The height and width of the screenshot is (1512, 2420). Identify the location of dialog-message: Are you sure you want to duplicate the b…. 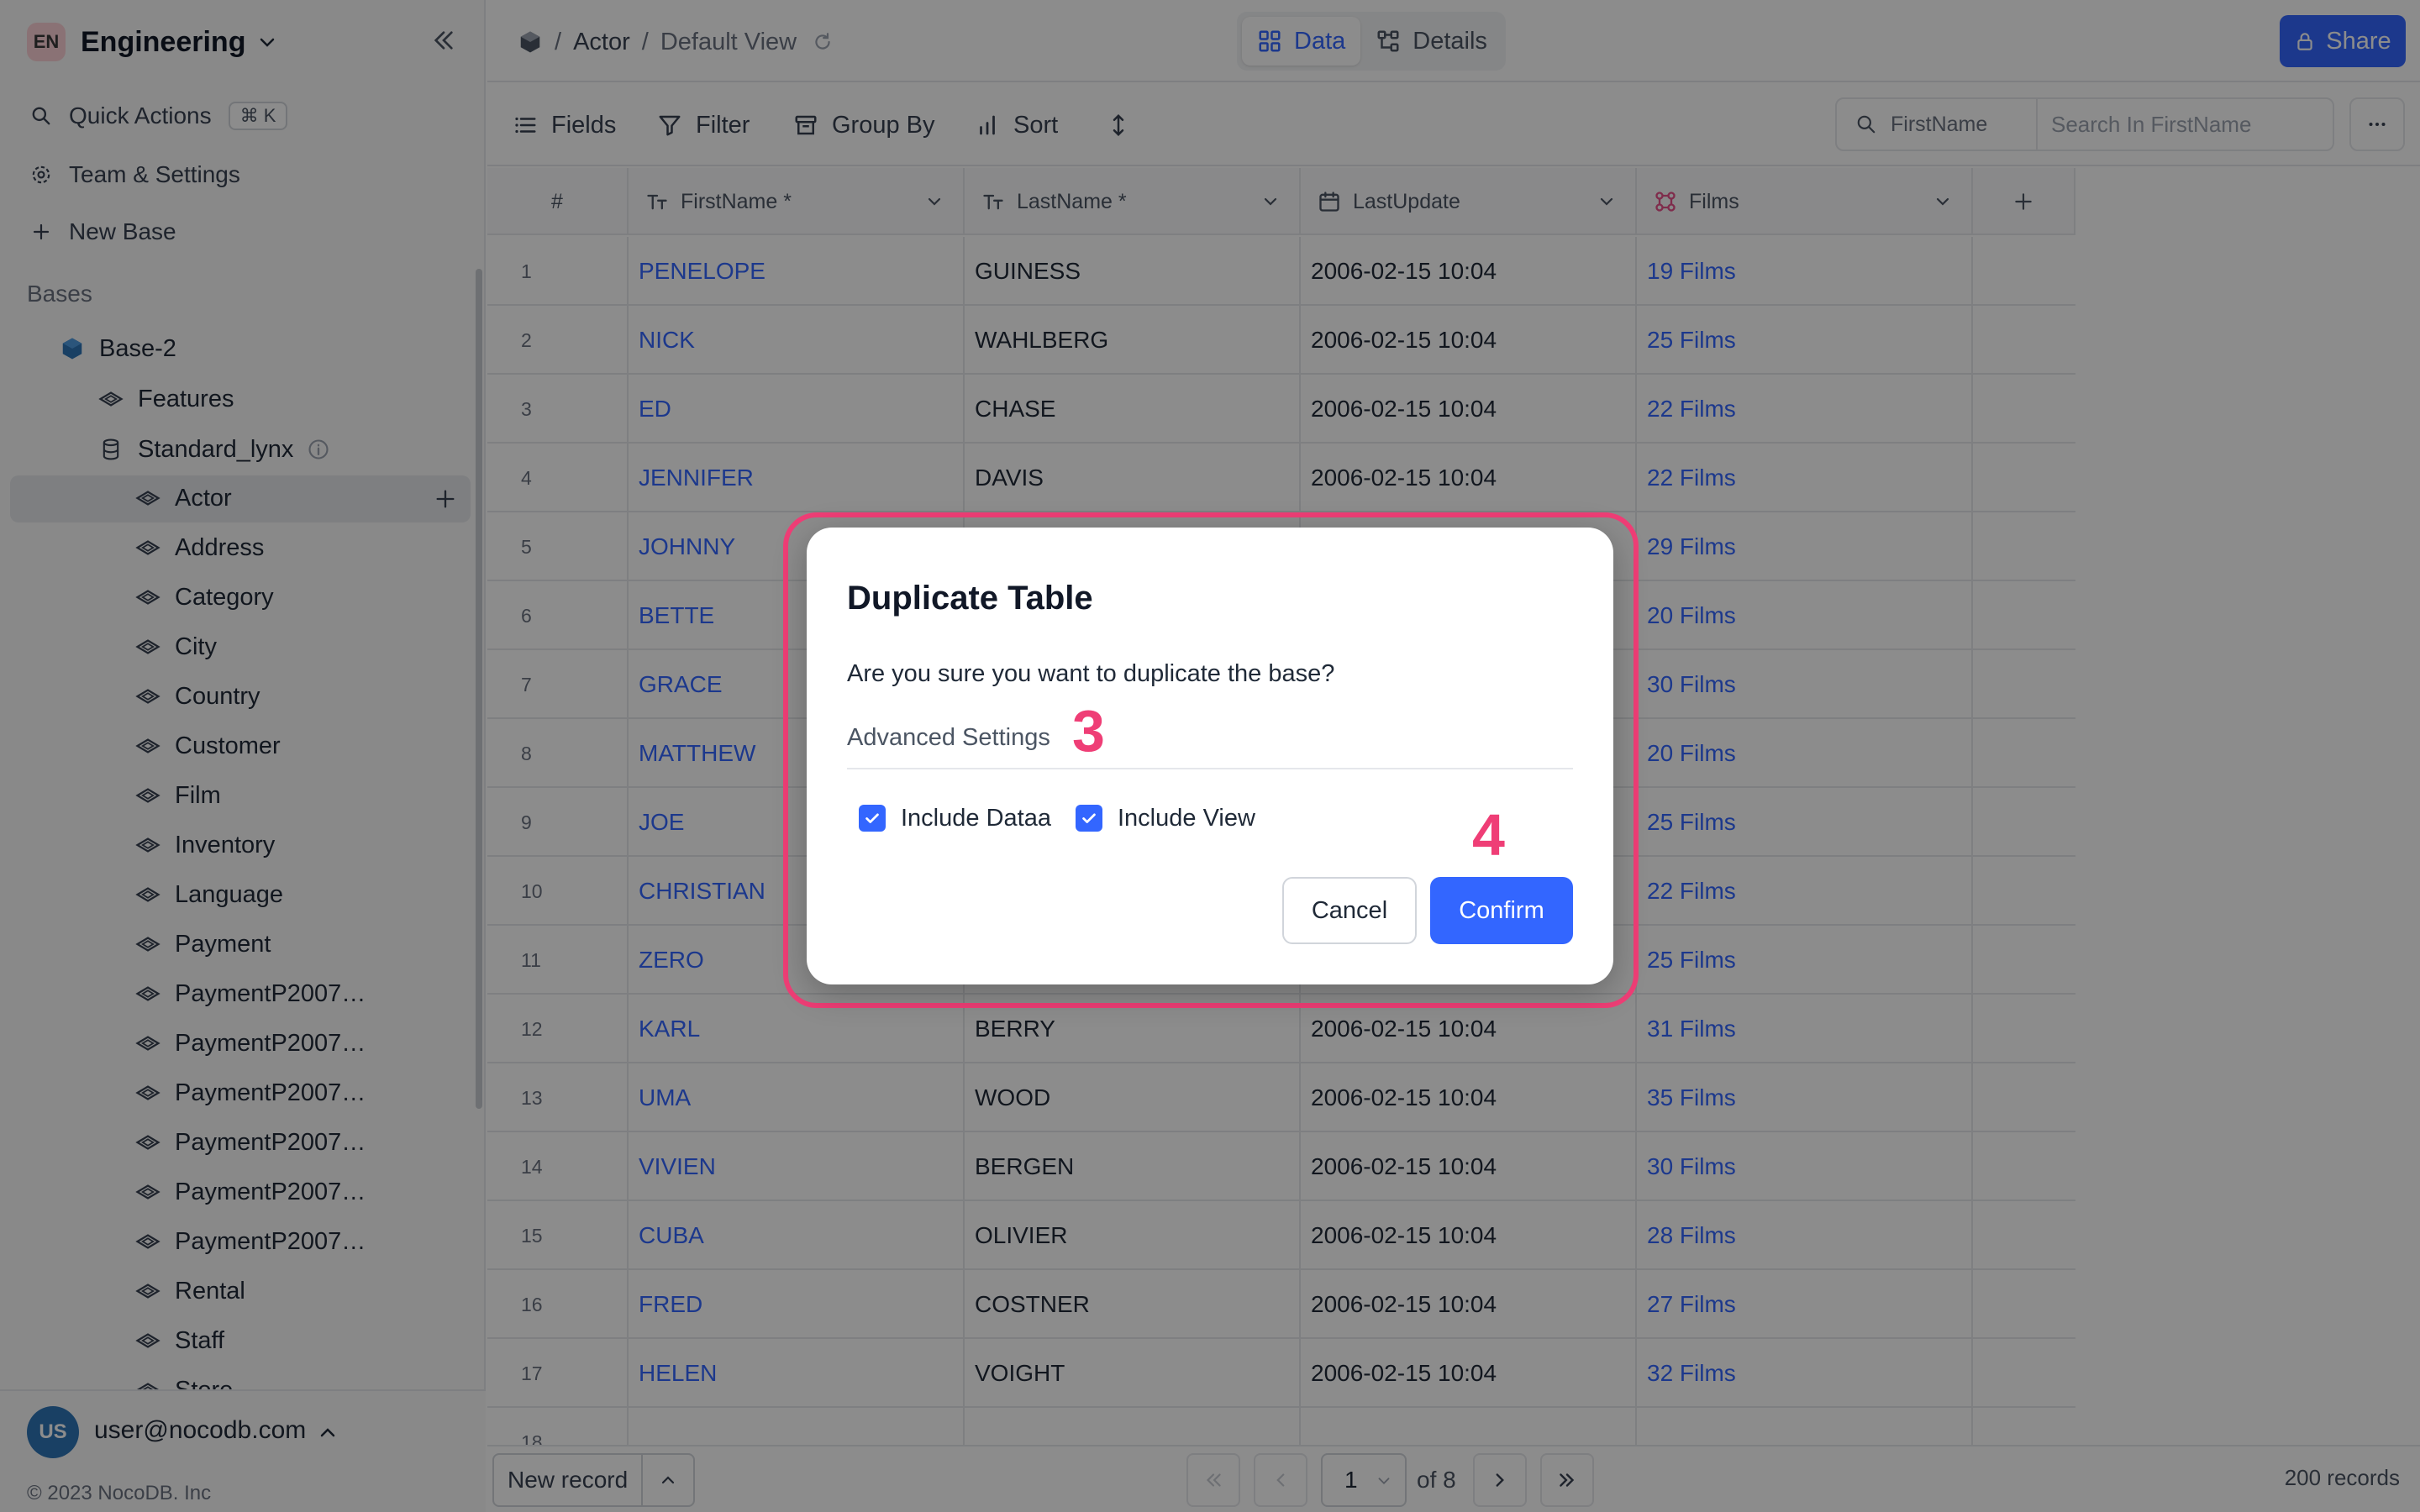
(1091, 673).